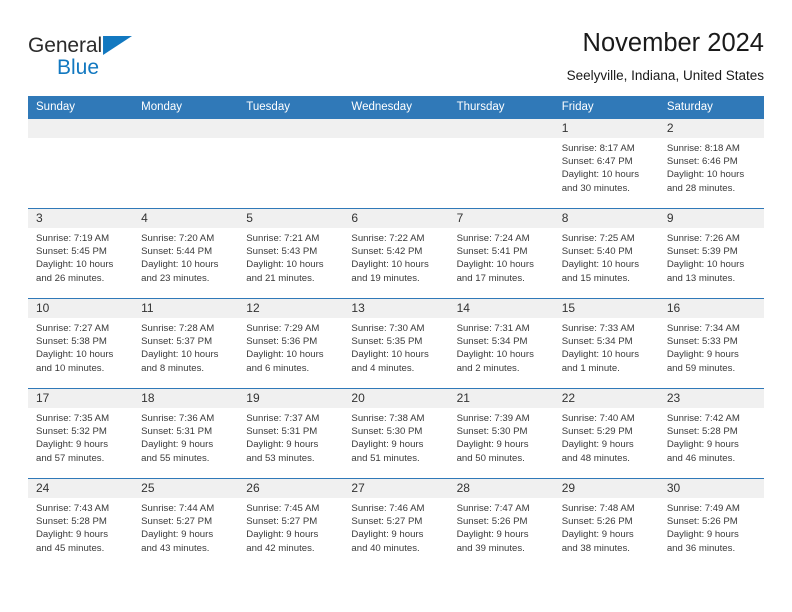 This screenshot has height=612, width=792. Describe the element at coordinates (703, 148) in the screenshot. I see `sunrise-text: Sunrise: 8:18 AM` at that location.